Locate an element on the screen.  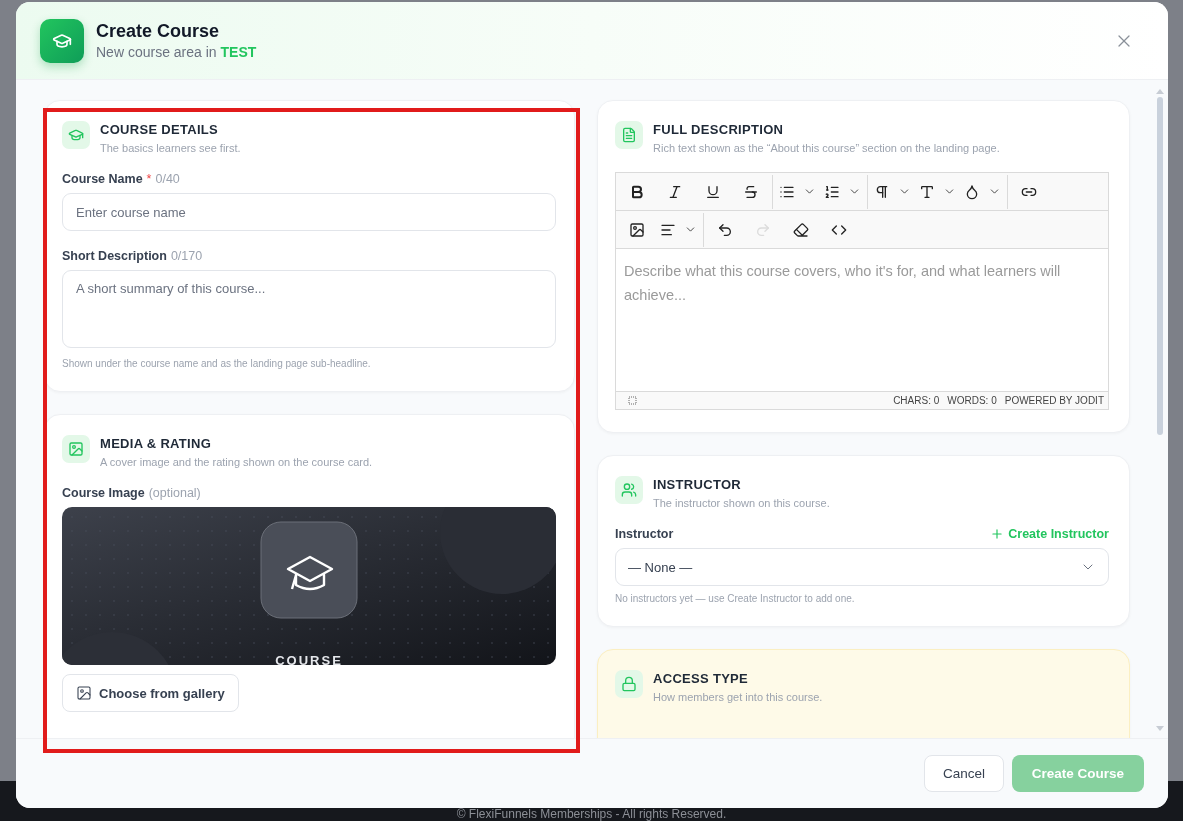
graduation-cap-icon is located at coordinates (76, 135).